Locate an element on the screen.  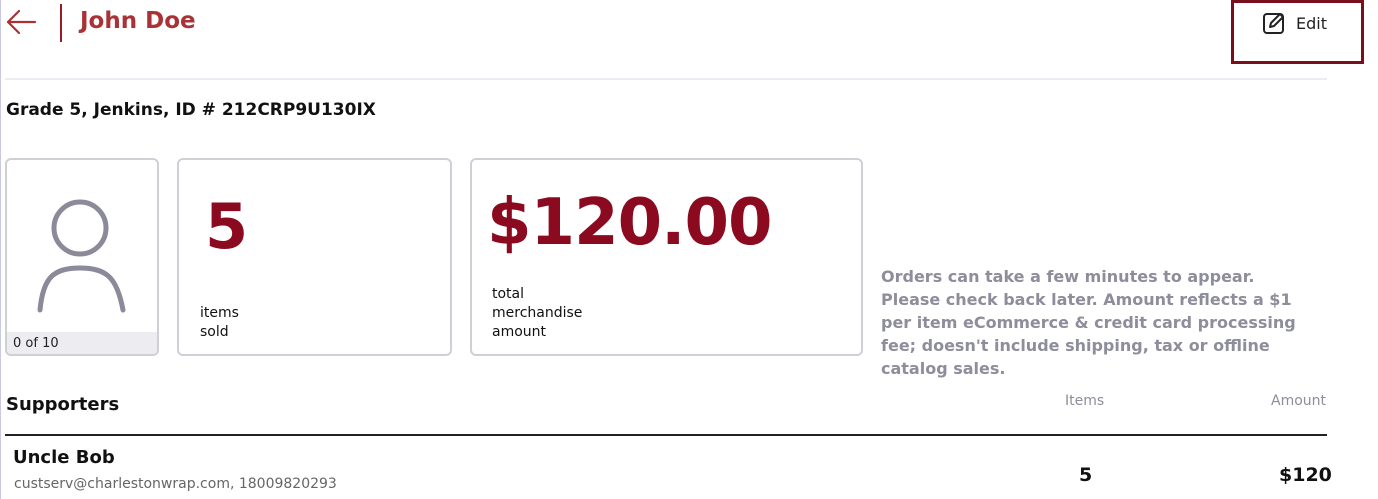
total-amount-card: $120.00 total merchandise amount is located at coordinates (666, 257).